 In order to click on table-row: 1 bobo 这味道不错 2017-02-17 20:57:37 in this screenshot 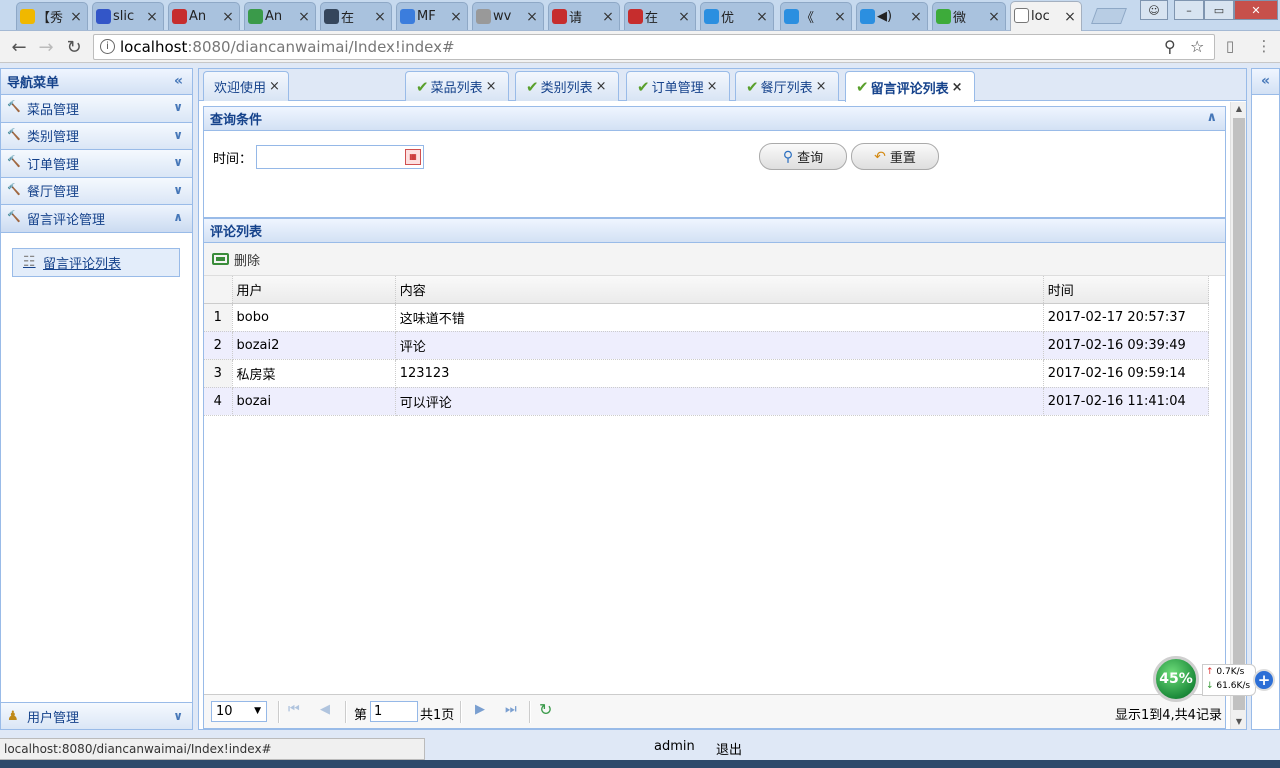, I will do `click(707, 317)`.